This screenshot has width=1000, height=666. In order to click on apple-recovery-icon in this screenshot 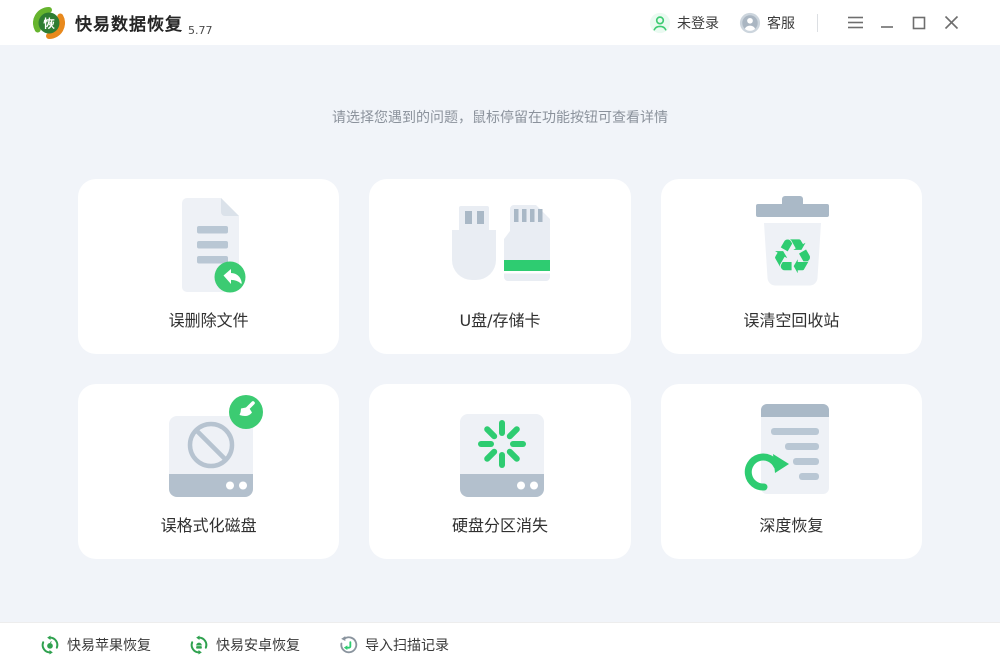, I will do `click(50, 644)`.